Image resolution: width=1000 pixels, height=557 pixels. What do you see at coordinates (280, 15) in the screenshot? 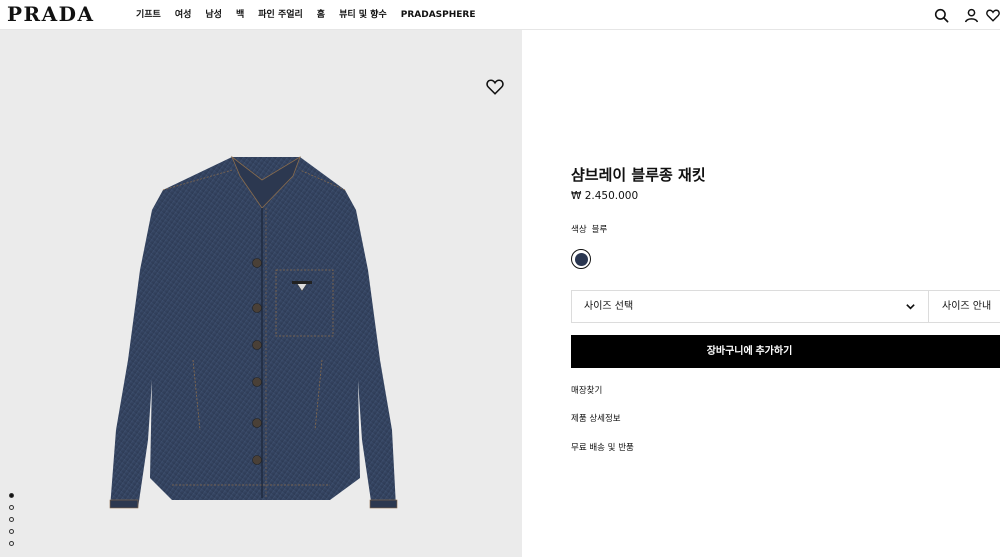
I see `nav-item-fine-jewelry: 파인 주얼리` at bounding box center [280, 15].